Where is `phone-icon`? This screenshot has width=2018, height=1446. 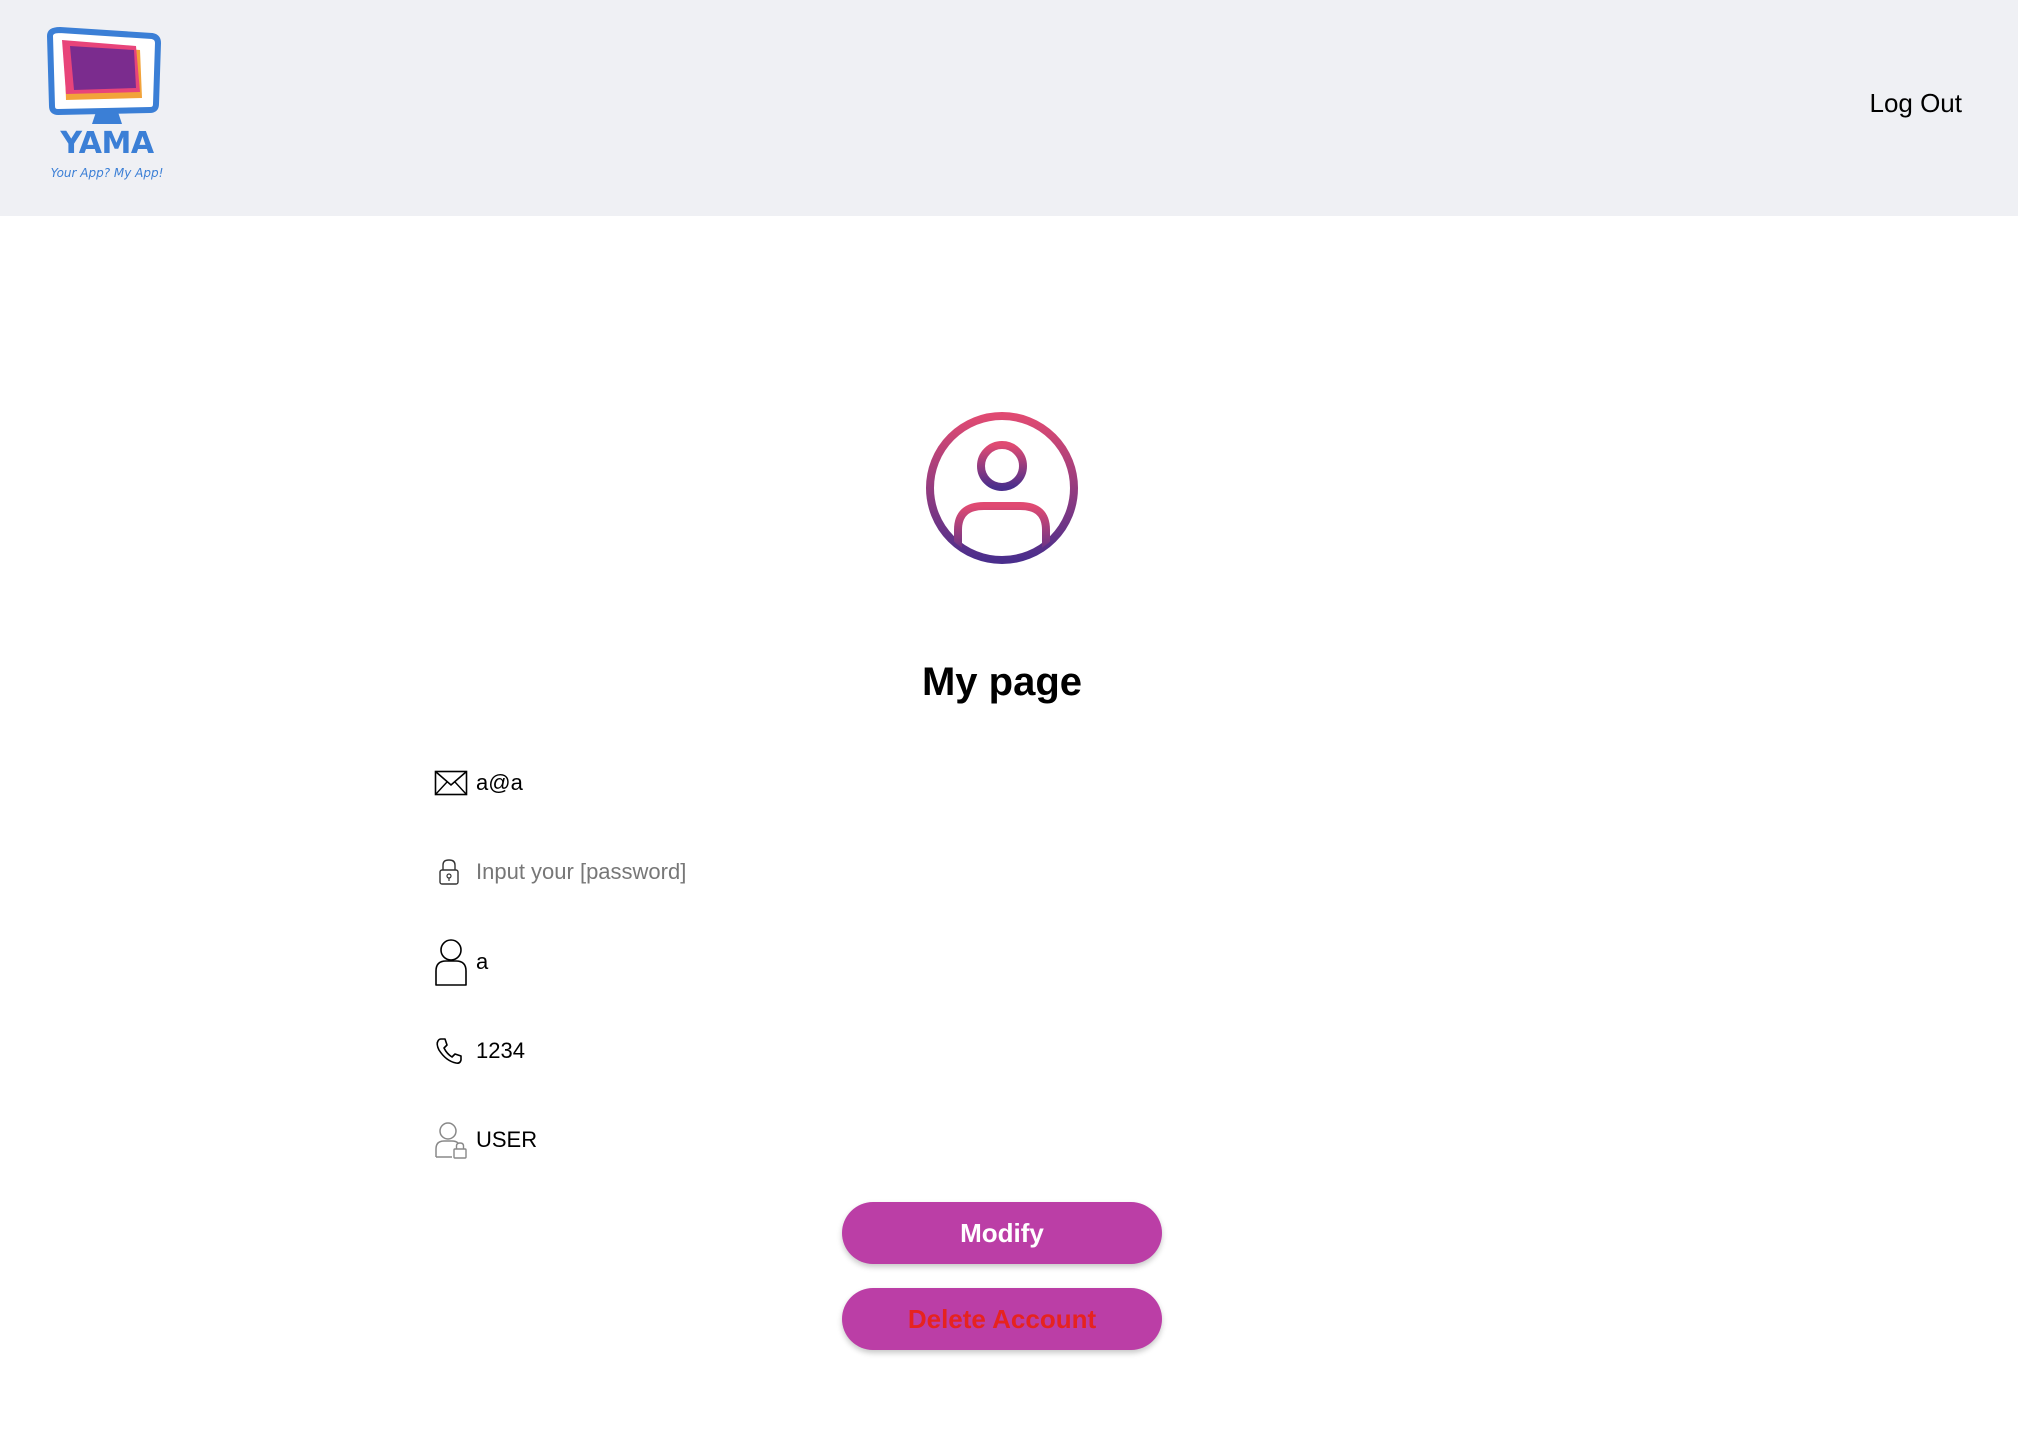 phone-icon is located at coordinates (453, 1051).